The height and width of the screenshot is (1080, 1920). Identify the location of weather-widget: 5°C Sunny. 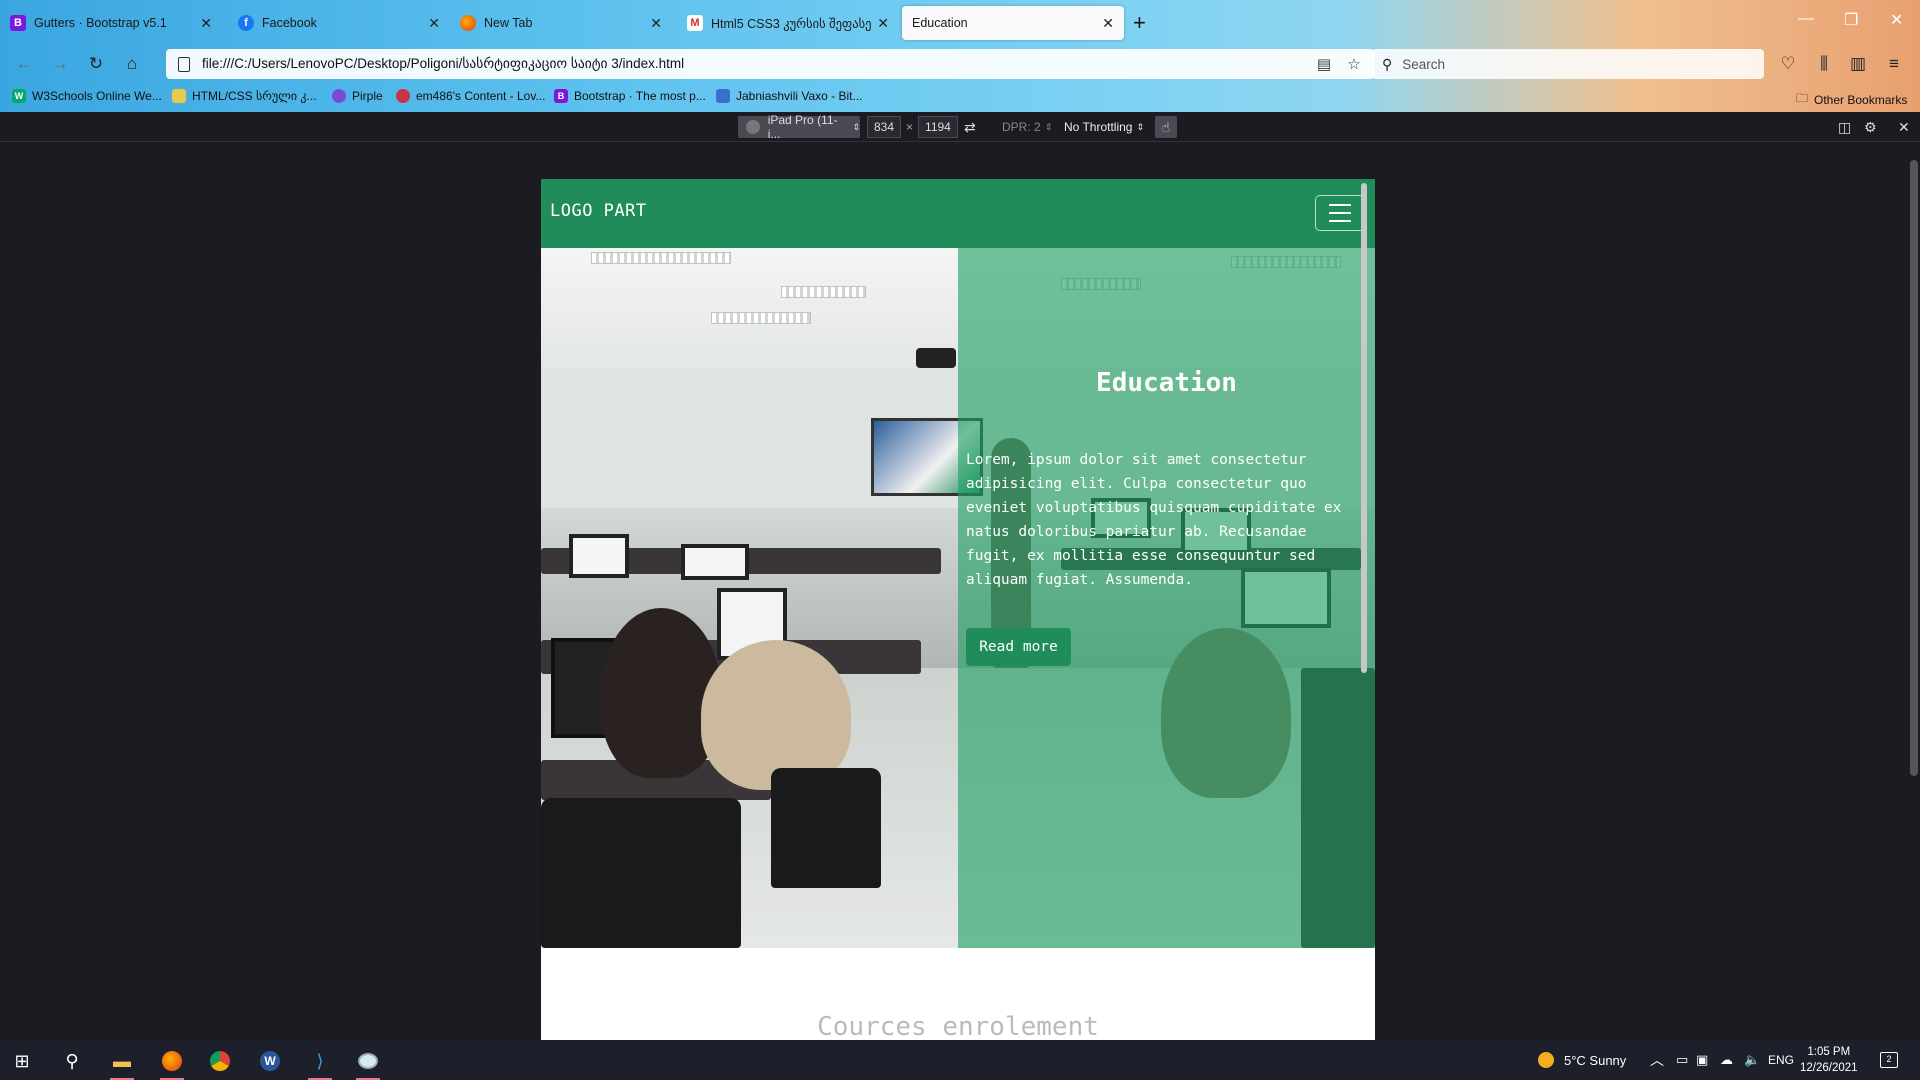
(1582, 1060).